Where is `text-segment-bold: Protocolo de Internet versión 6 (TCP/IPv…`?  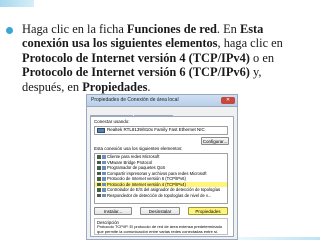 text-segment-bold: Protocolo de Internet versión 6 (TCP/IPv… is located at coordinates (136, 72).